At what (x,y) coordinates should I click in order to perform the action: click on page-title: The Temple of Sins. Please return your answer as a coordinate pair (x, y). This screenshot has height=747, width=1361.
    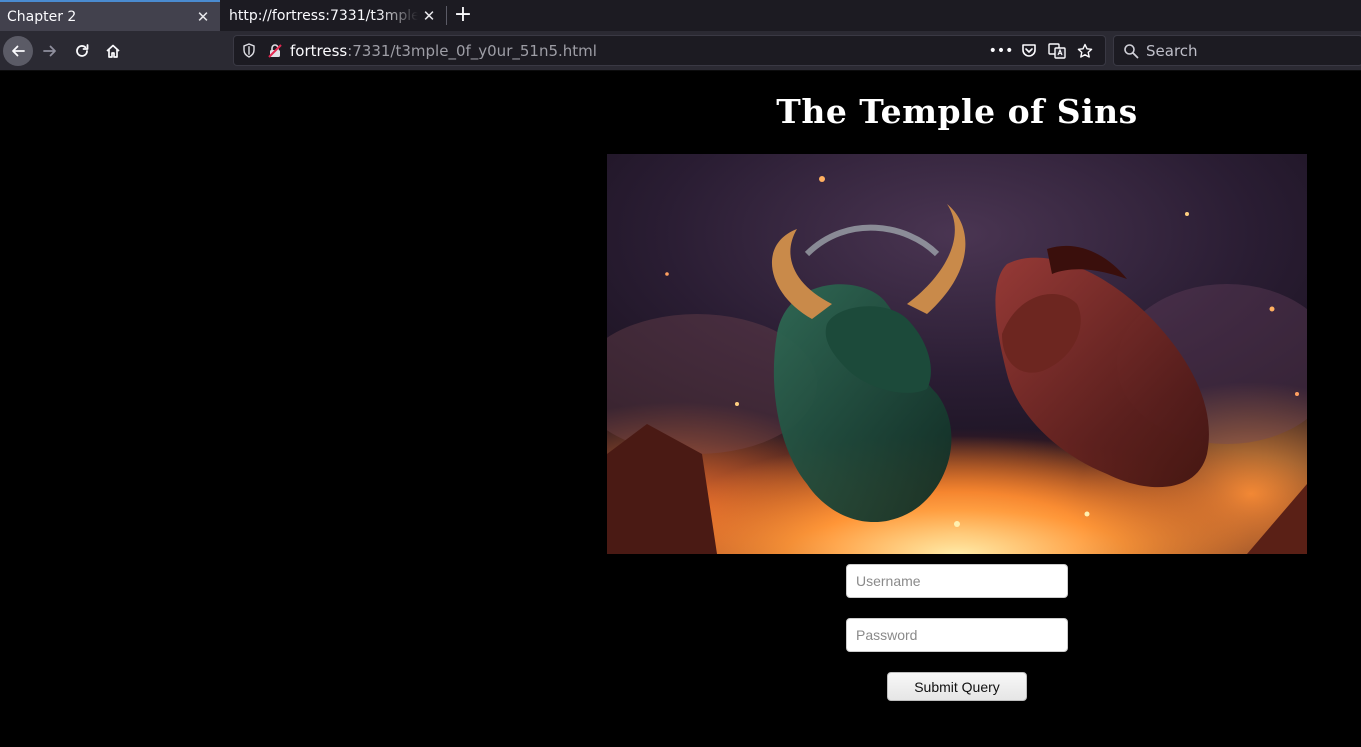
    Looking at the image, I should click on (957, 111).